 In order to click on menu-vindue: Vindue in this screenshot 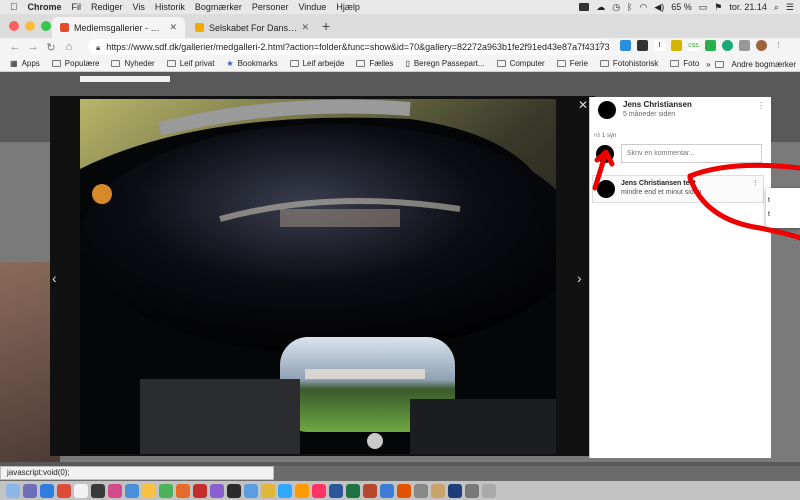, I will do `click(312, 7)`.